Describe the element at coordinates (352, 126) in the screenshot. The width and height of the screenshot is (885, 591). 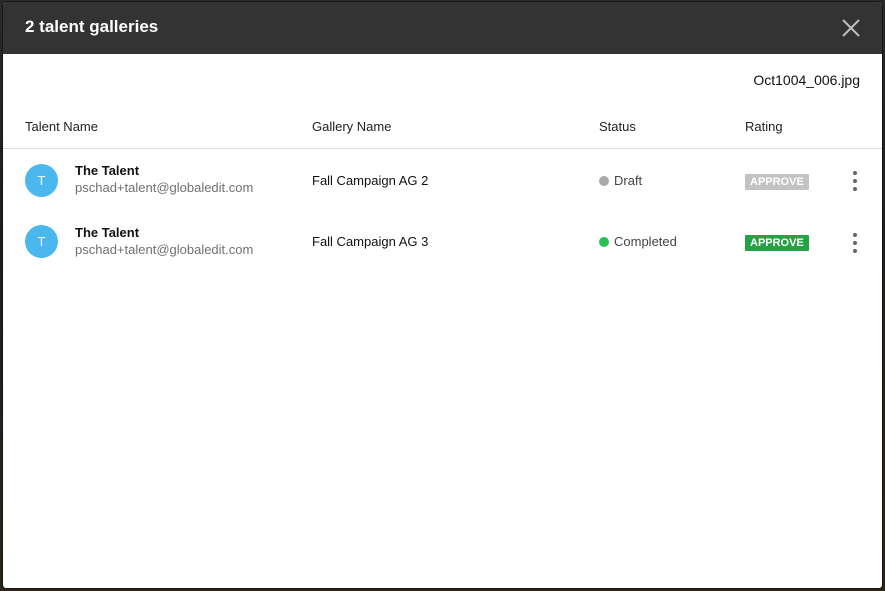
I see `column-header-gallery-name: Gallery Name` at that location.